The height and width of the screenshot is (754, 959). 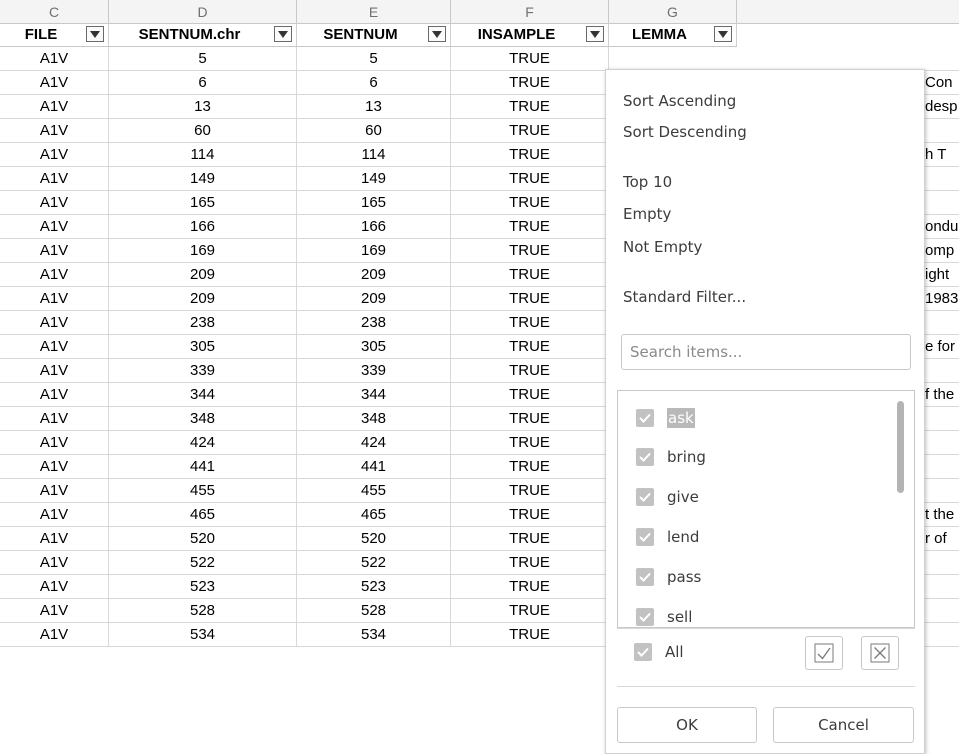 What do you see at coordinates (687, 725) in the screenshot?
I see `ok-button: OK` at bounding box center [687, 725].